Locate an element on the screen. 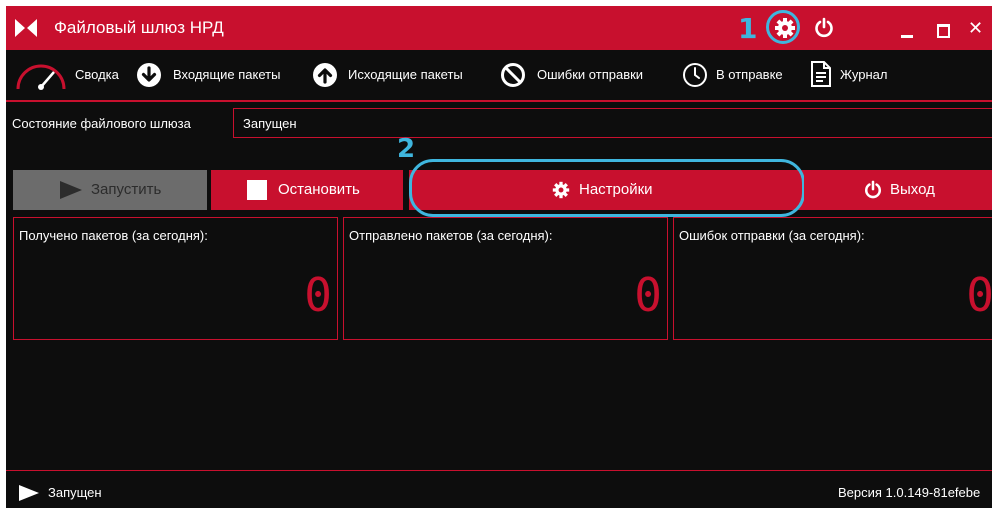  sent-packages-count: 0 is located at coordinates (648, 295).